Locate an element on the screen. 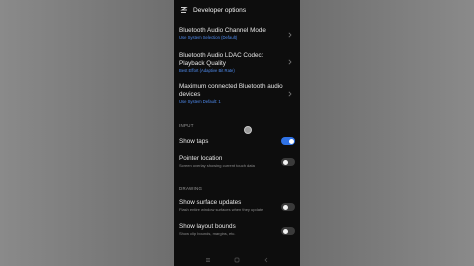 The width and height of the screenshot is (474, 266). page-title: Developer options is located at coordinates (220, 10).